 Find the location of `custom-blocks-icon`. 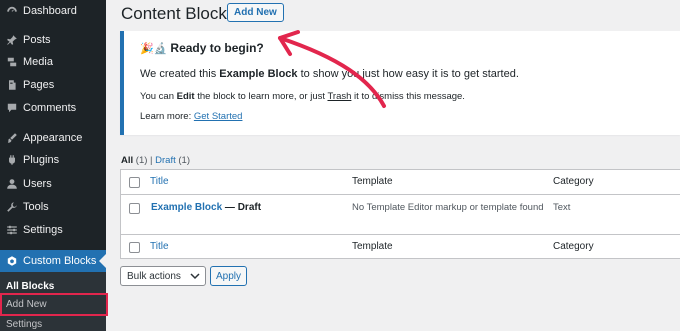

custom-blocks-icon is located at coordinates (12, 261).